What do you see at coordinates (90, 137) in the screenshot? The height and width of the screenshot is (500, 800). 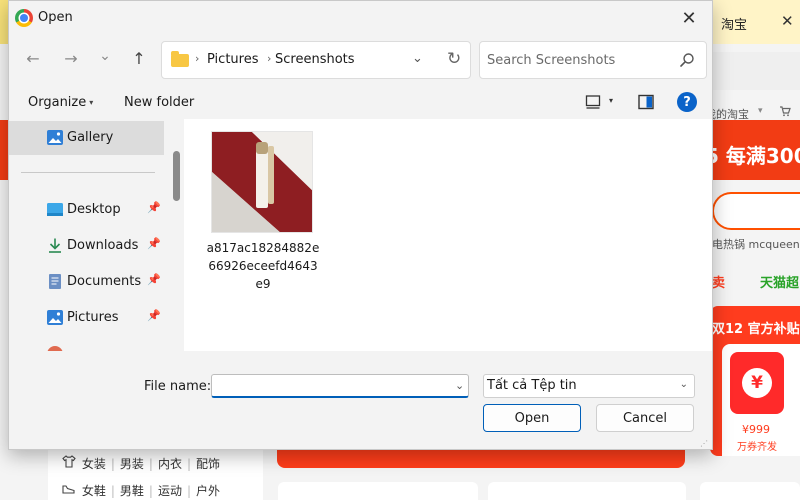 I see `sidebar-item-label: Gallery` at bounding box center [90, 137].